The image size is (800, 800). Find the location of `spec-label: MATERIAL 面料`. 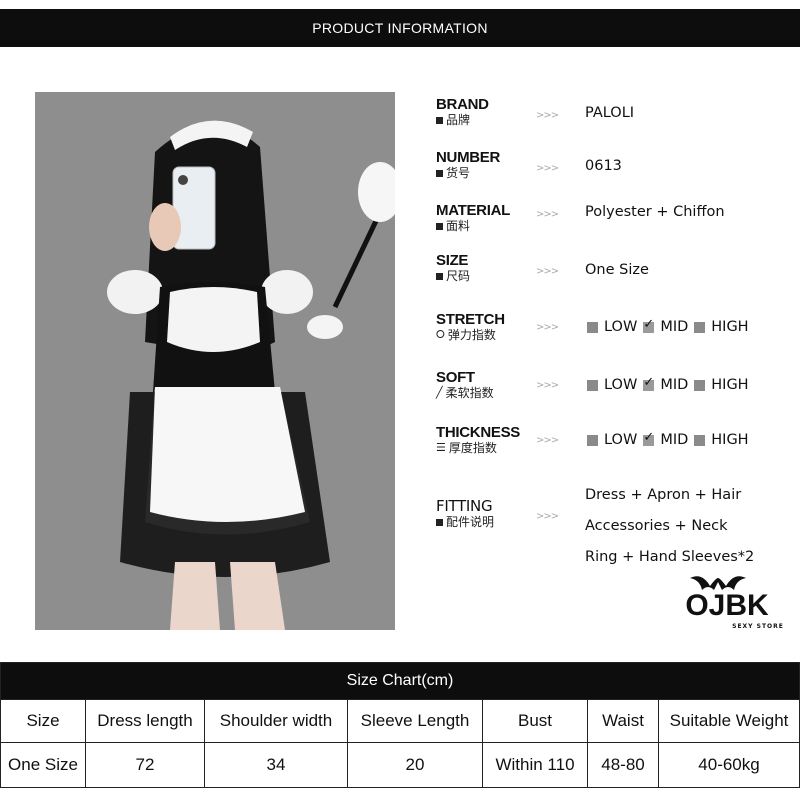

spec-label: MATERIAL 面料 is located at coordinates (473, 218).